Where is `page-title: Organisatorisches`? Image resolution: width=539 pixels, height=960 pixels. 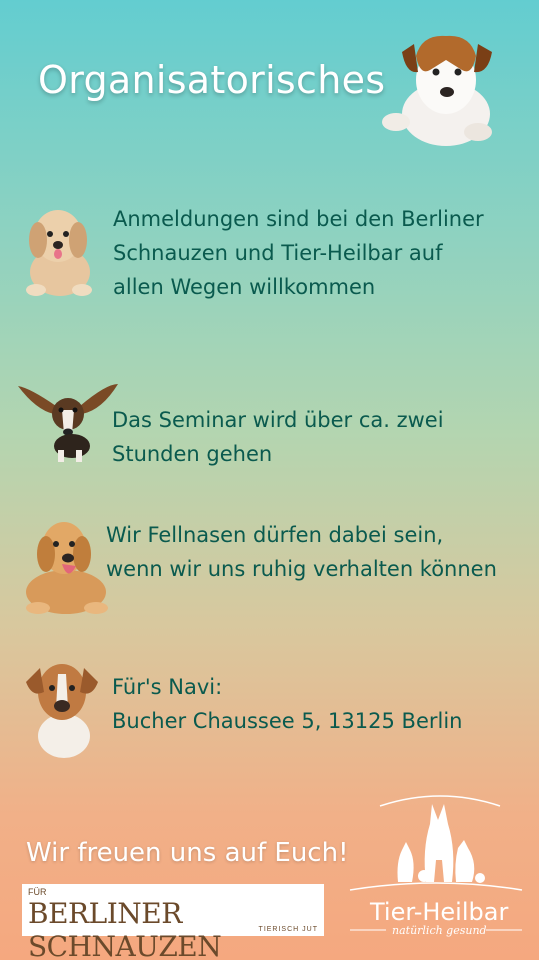
page-title: Organisatorisches is located at coordinates (212, 80).